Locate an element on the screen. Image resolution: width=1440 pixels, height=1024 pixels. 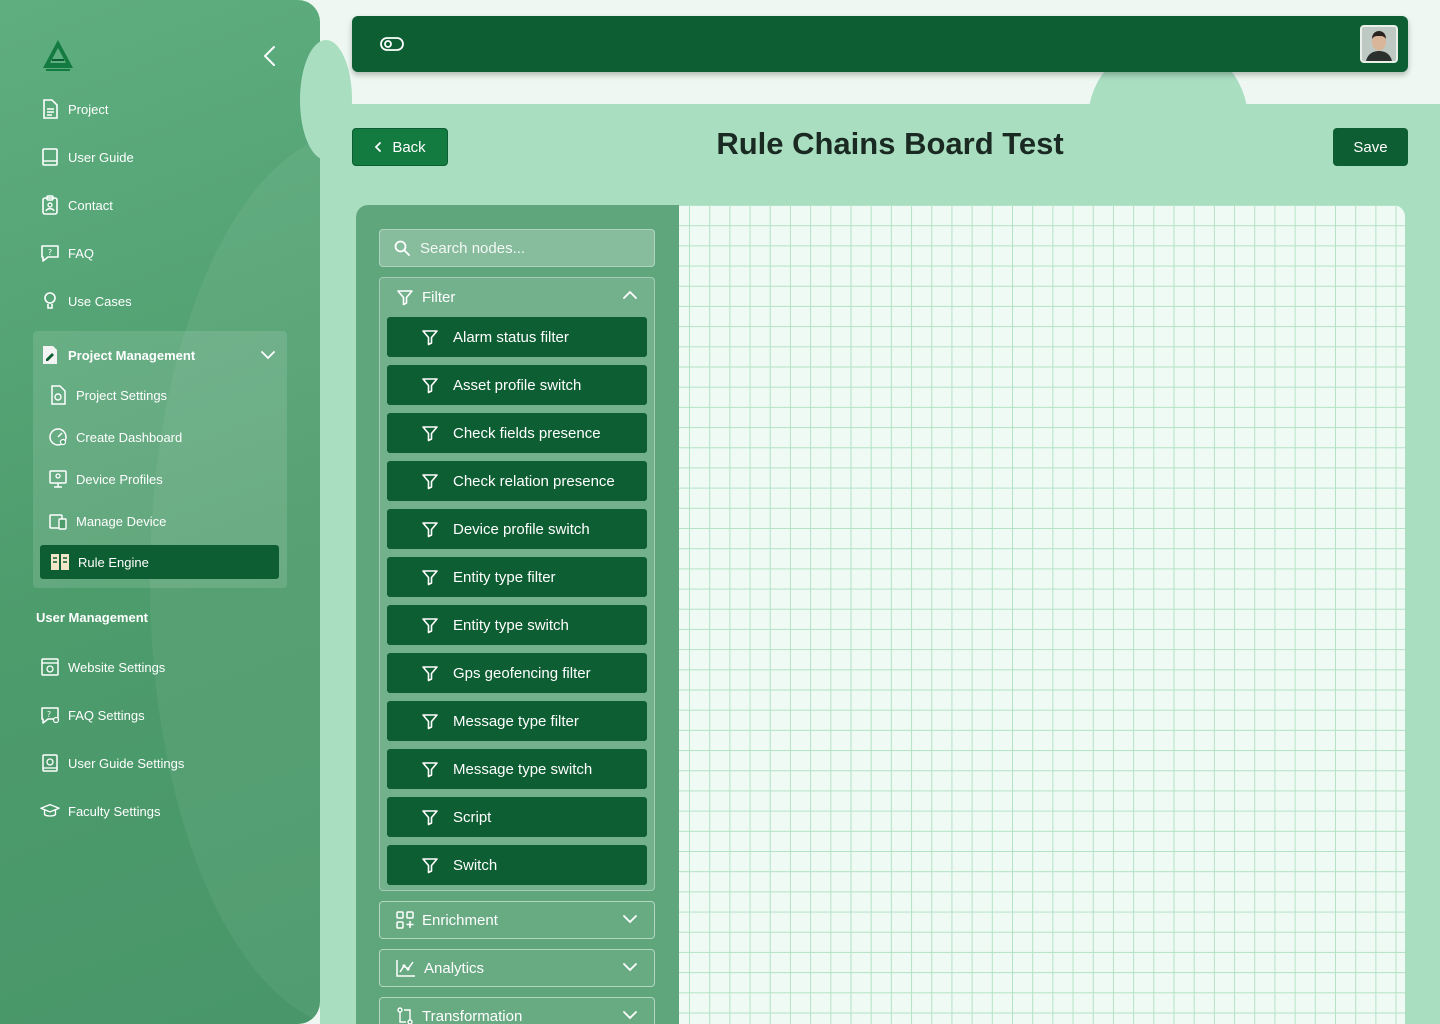
top-bar is located at coordinates (880, 44).